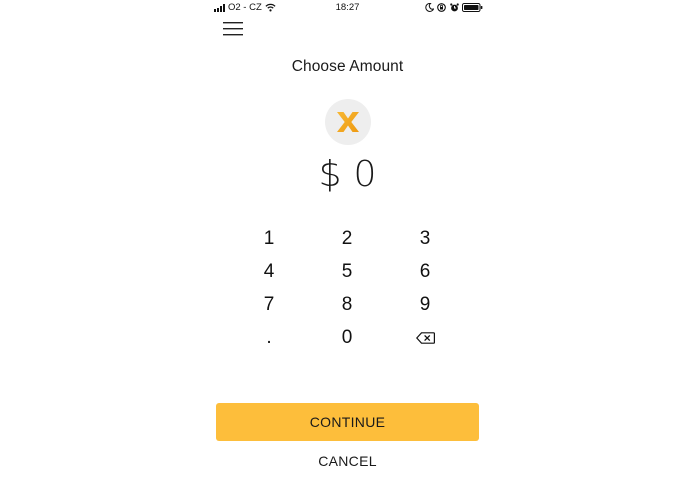 This screenshot has width=695, height=494. Describe the element at coordinates (347, 304) in the screenshot. I see `key-8: 8` at that location.